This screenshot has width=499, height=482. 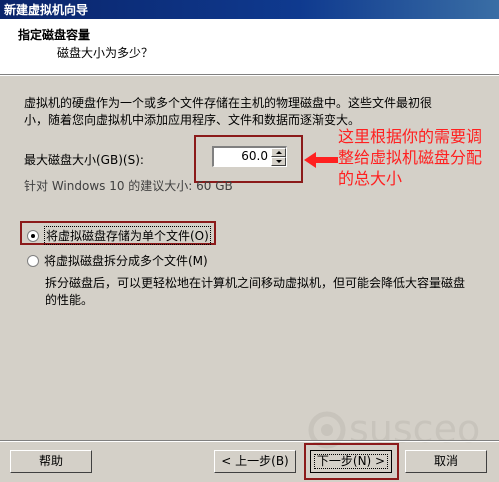 What do you see at coordinates (126, 260) in the screenshot?
I see `radio-split-files-label: 将虚拟磁盘拆分成多个文件(M)` at bounding box center [126, 260].